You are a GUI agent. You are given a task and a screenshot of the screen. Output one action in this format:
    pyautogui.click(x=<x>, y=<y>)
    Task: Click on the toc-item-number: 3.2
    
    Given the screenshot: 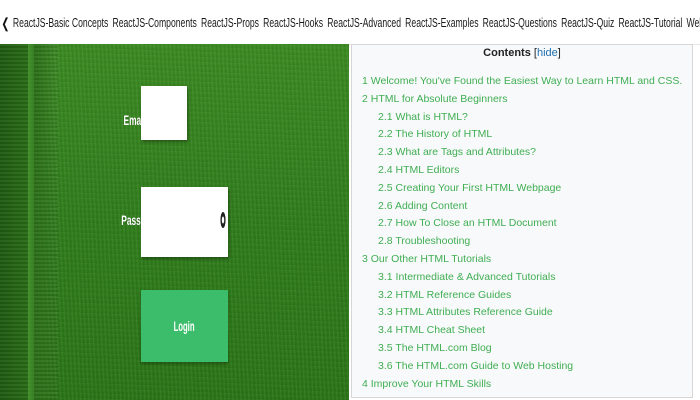 What is the action you would take?
    pyautogui.click(x=385, y=294)
    